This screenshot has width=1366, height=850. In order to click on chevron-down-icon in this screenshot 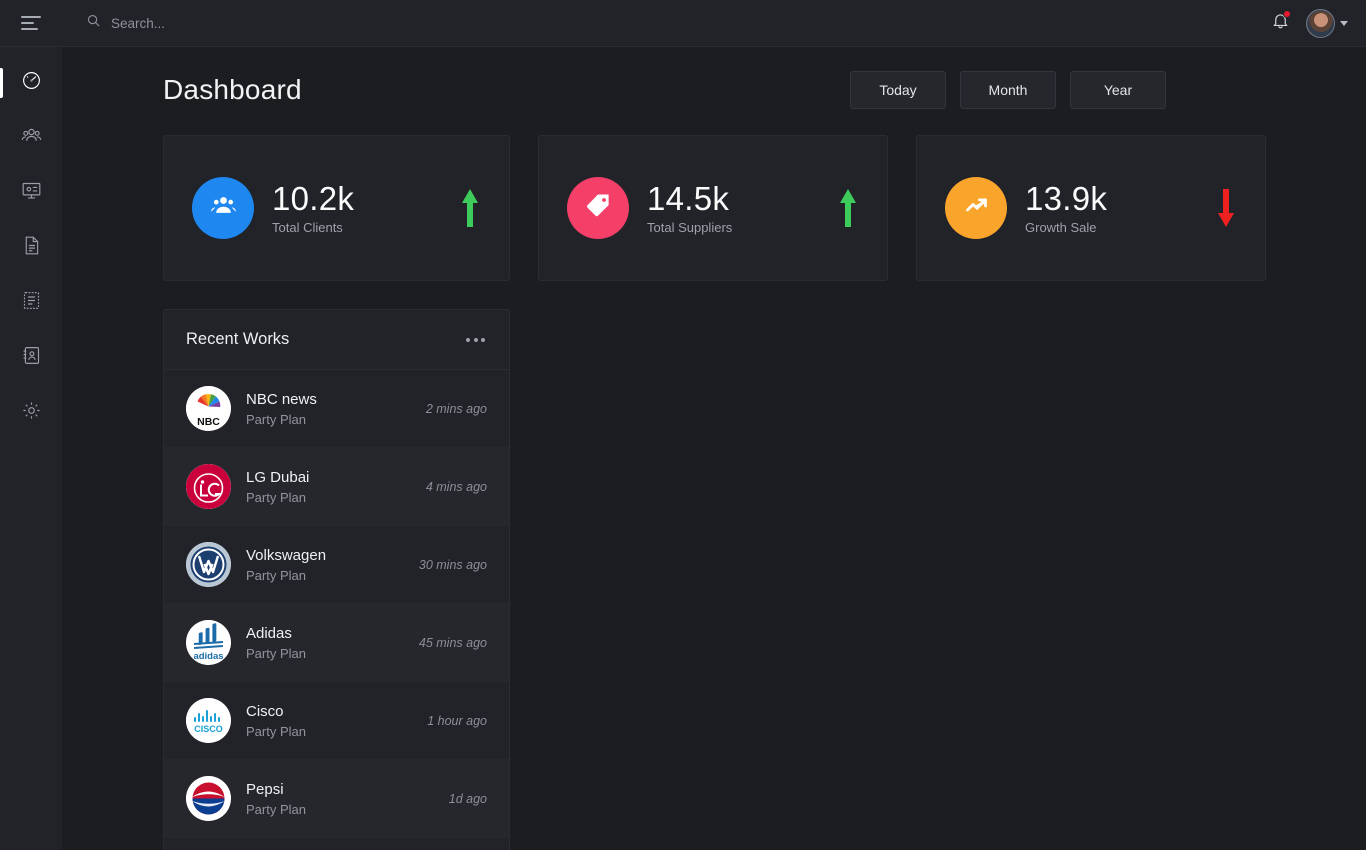, I will do `click(1344, 23)`.